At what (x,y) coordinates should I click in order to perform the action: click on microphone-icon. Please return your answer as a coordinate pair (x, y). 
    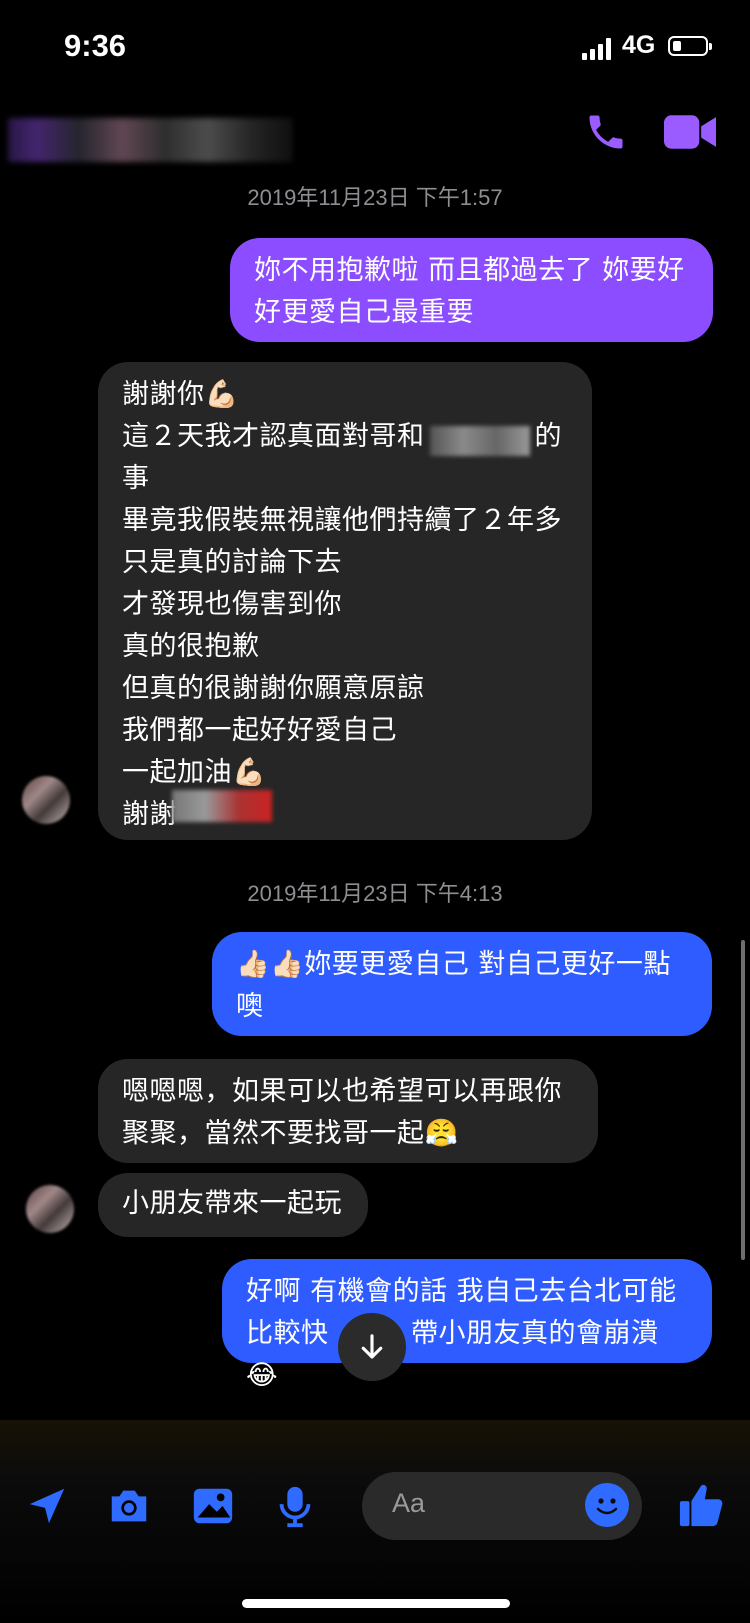
    Looking at the image, I should click on (295, 1506).